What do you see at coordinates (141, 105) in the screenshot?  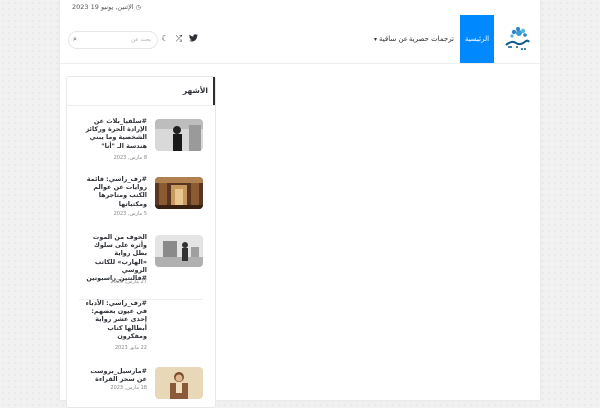 I see `divider` at bounding box center [141, 105].